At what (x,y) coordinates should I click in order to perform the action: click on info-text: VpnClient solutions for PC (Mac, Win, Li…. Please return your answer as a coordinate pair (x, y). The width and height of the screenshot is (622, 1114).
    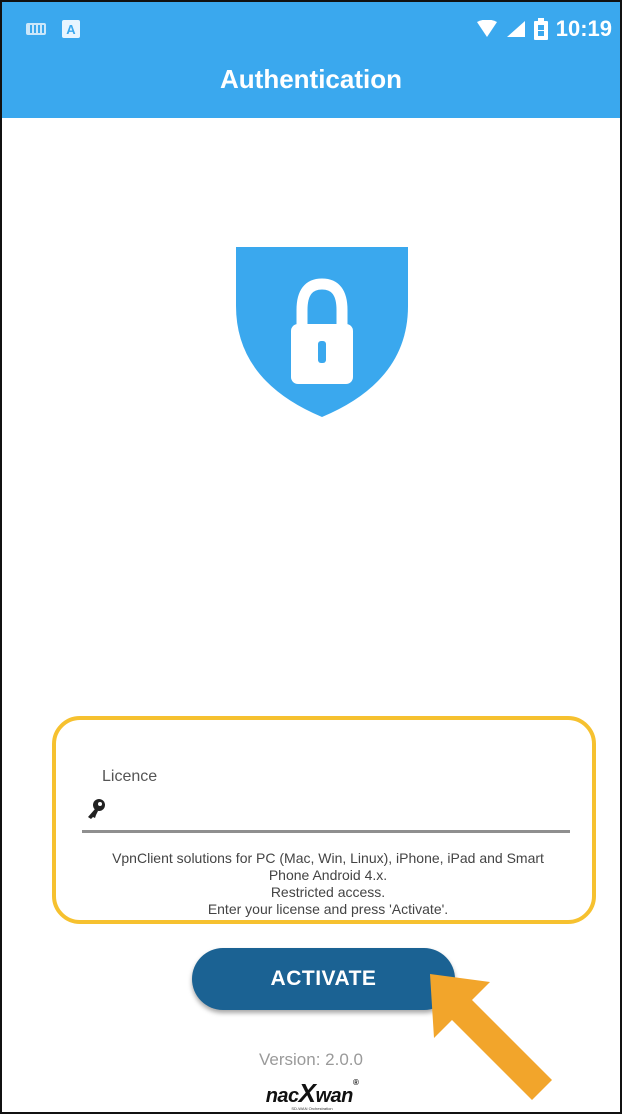
    Looking at the image, I should click on (328, 884).